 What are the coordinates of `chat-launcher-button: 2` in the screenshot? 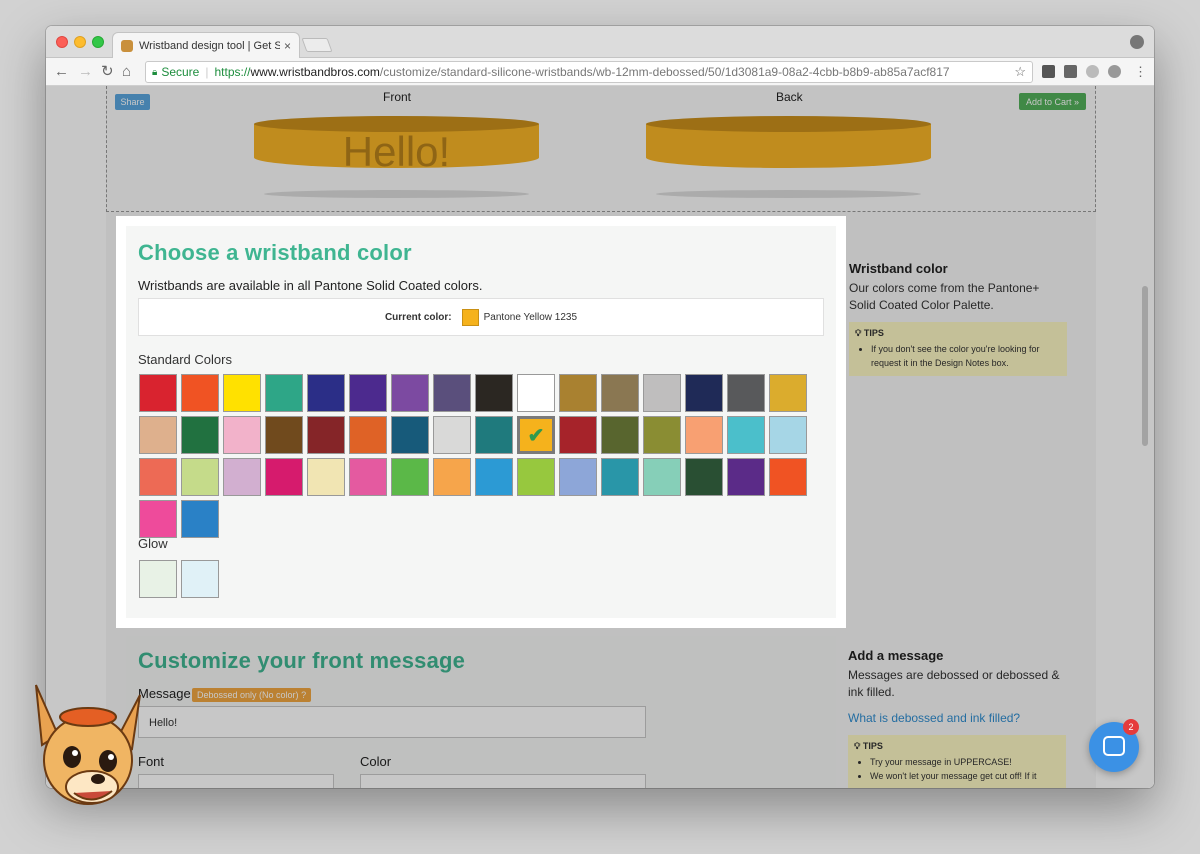 It's located at (1114, 745).